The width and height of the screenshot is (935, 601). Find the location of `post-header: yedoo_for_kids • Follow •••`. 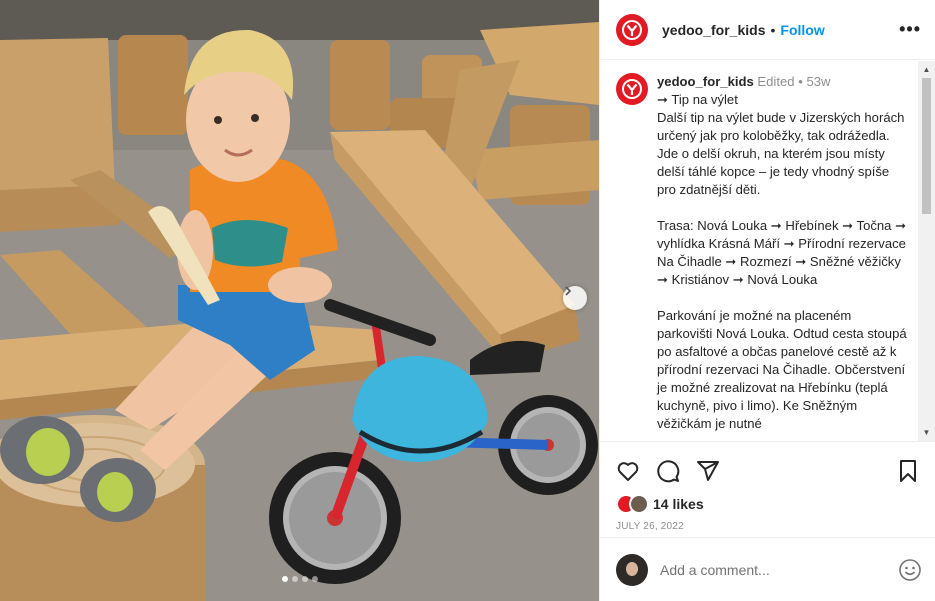

post-header: yedoo_for_kids • Follow ••• is located at coordinates (767, 30).